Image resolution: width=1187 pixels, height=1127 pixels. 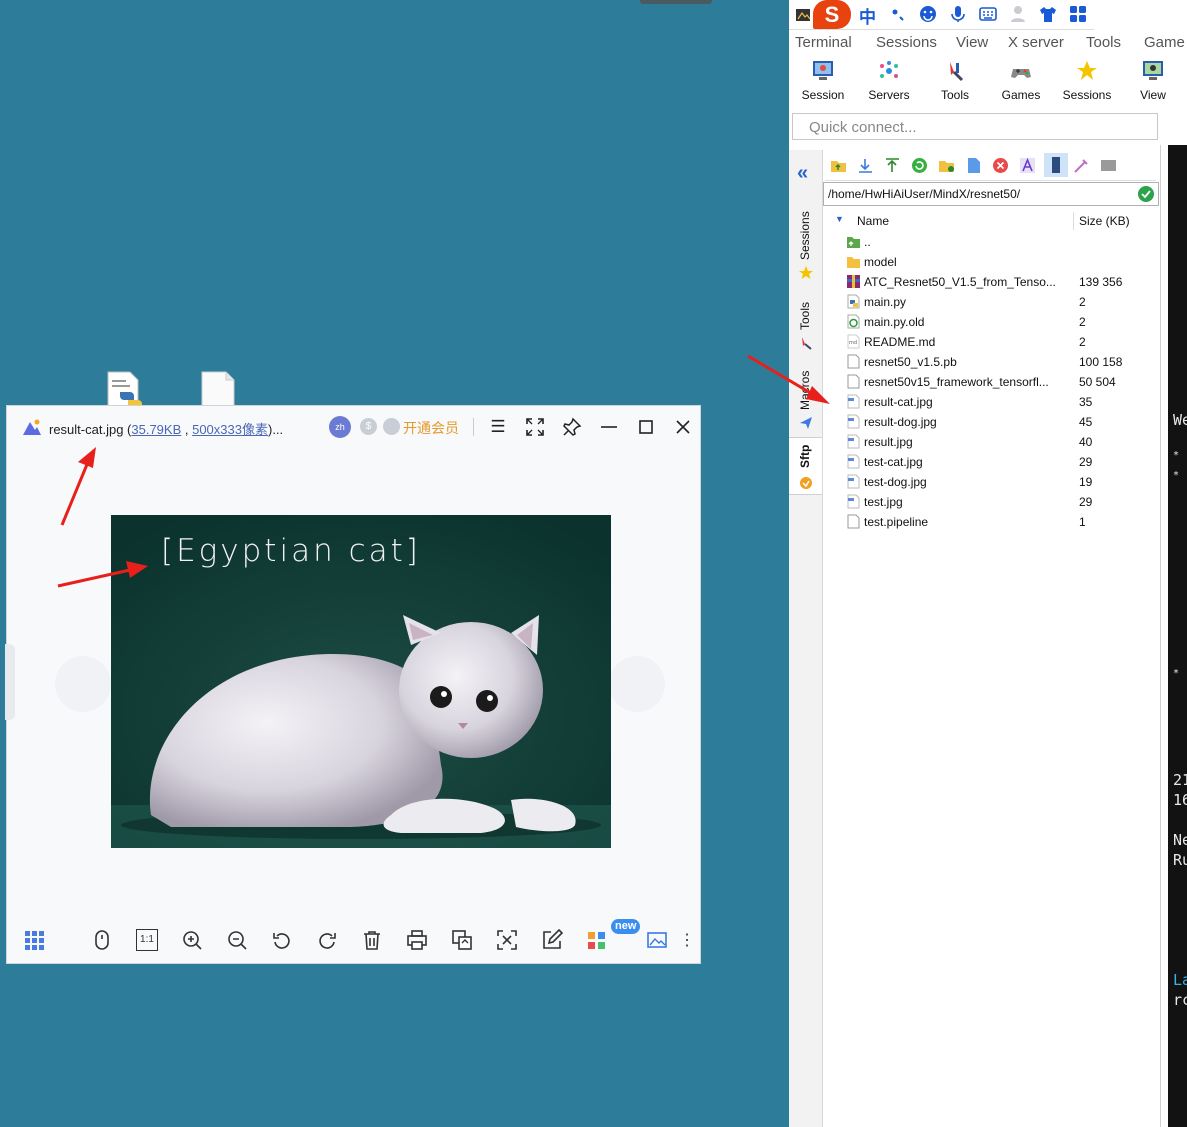 What do you see at coordinates (992, 242) in the screenshot?
I see `file-row: ..` at bounding box center [992, 242].